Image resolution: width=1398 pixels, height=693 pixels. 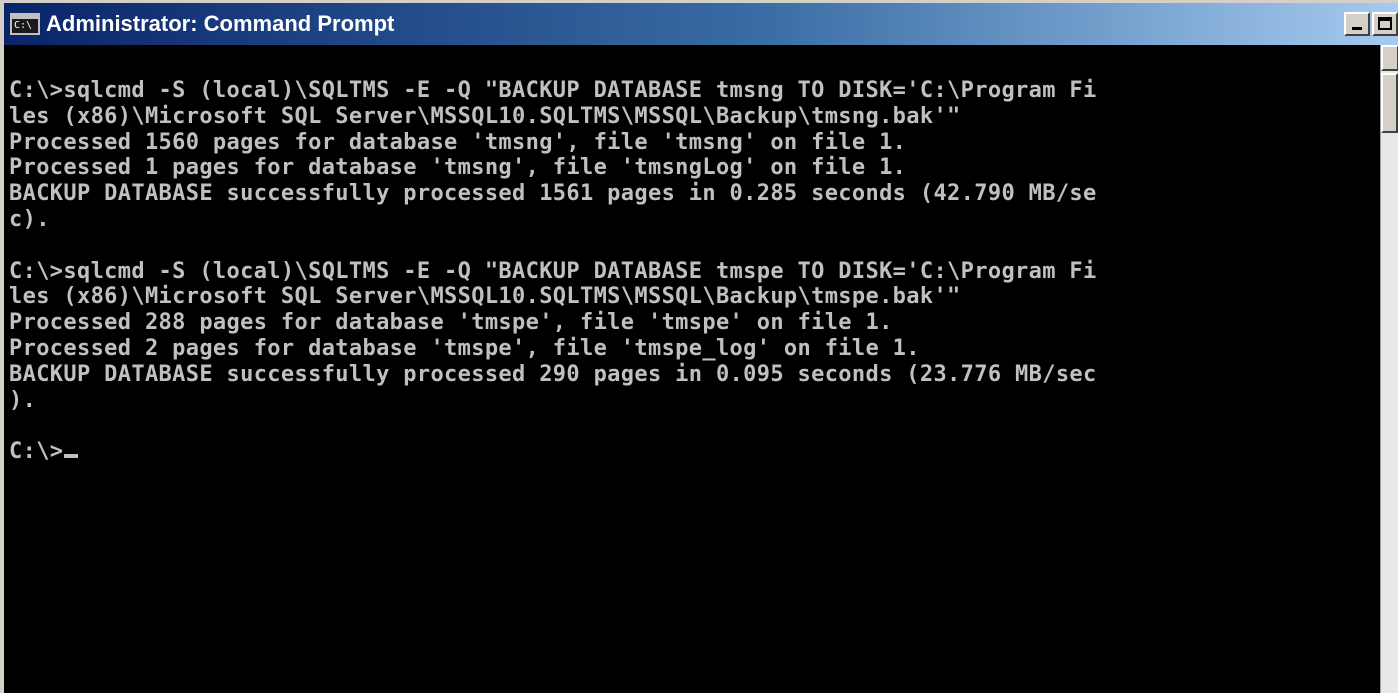 I want to click on minimize-button, so click(x=1357, y=24).